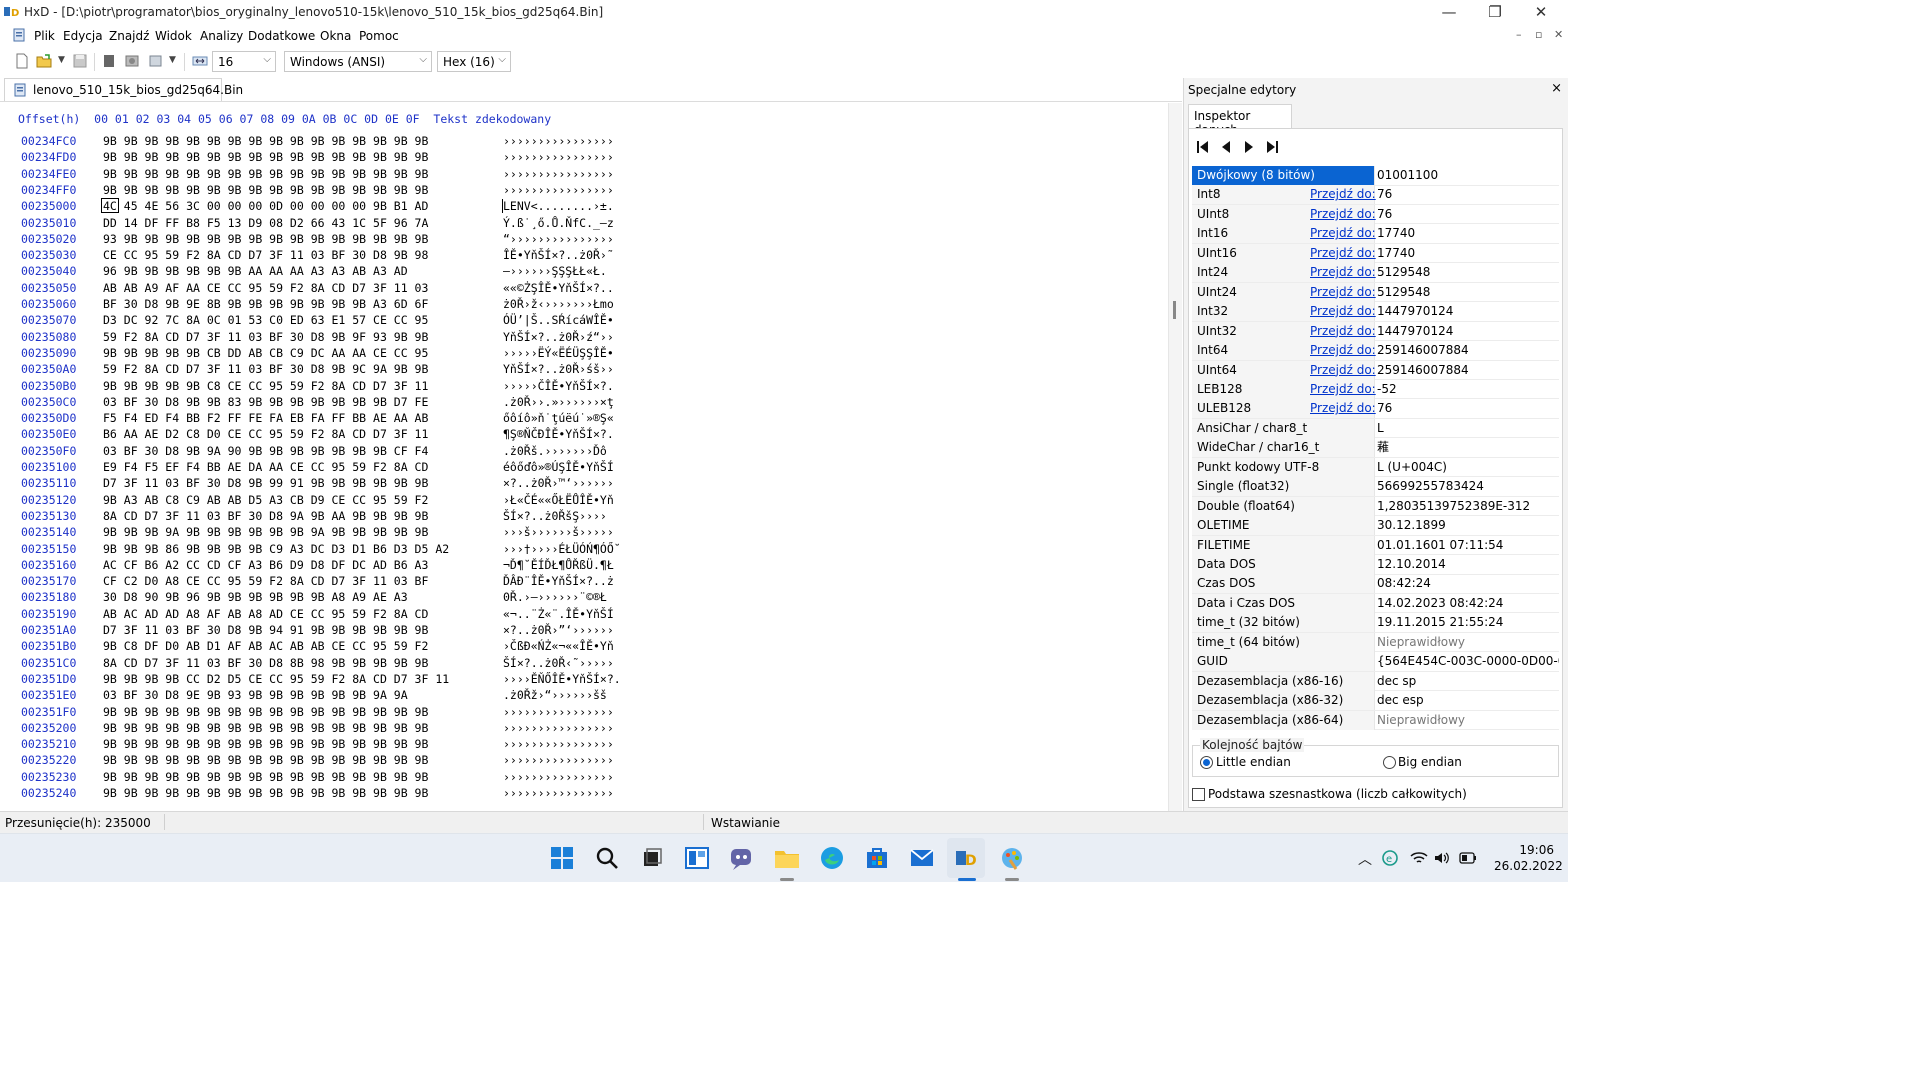  Describe the element at coordinates (1468, 700) in the screenshot. I see `inspector-value: dec esp` at that location.